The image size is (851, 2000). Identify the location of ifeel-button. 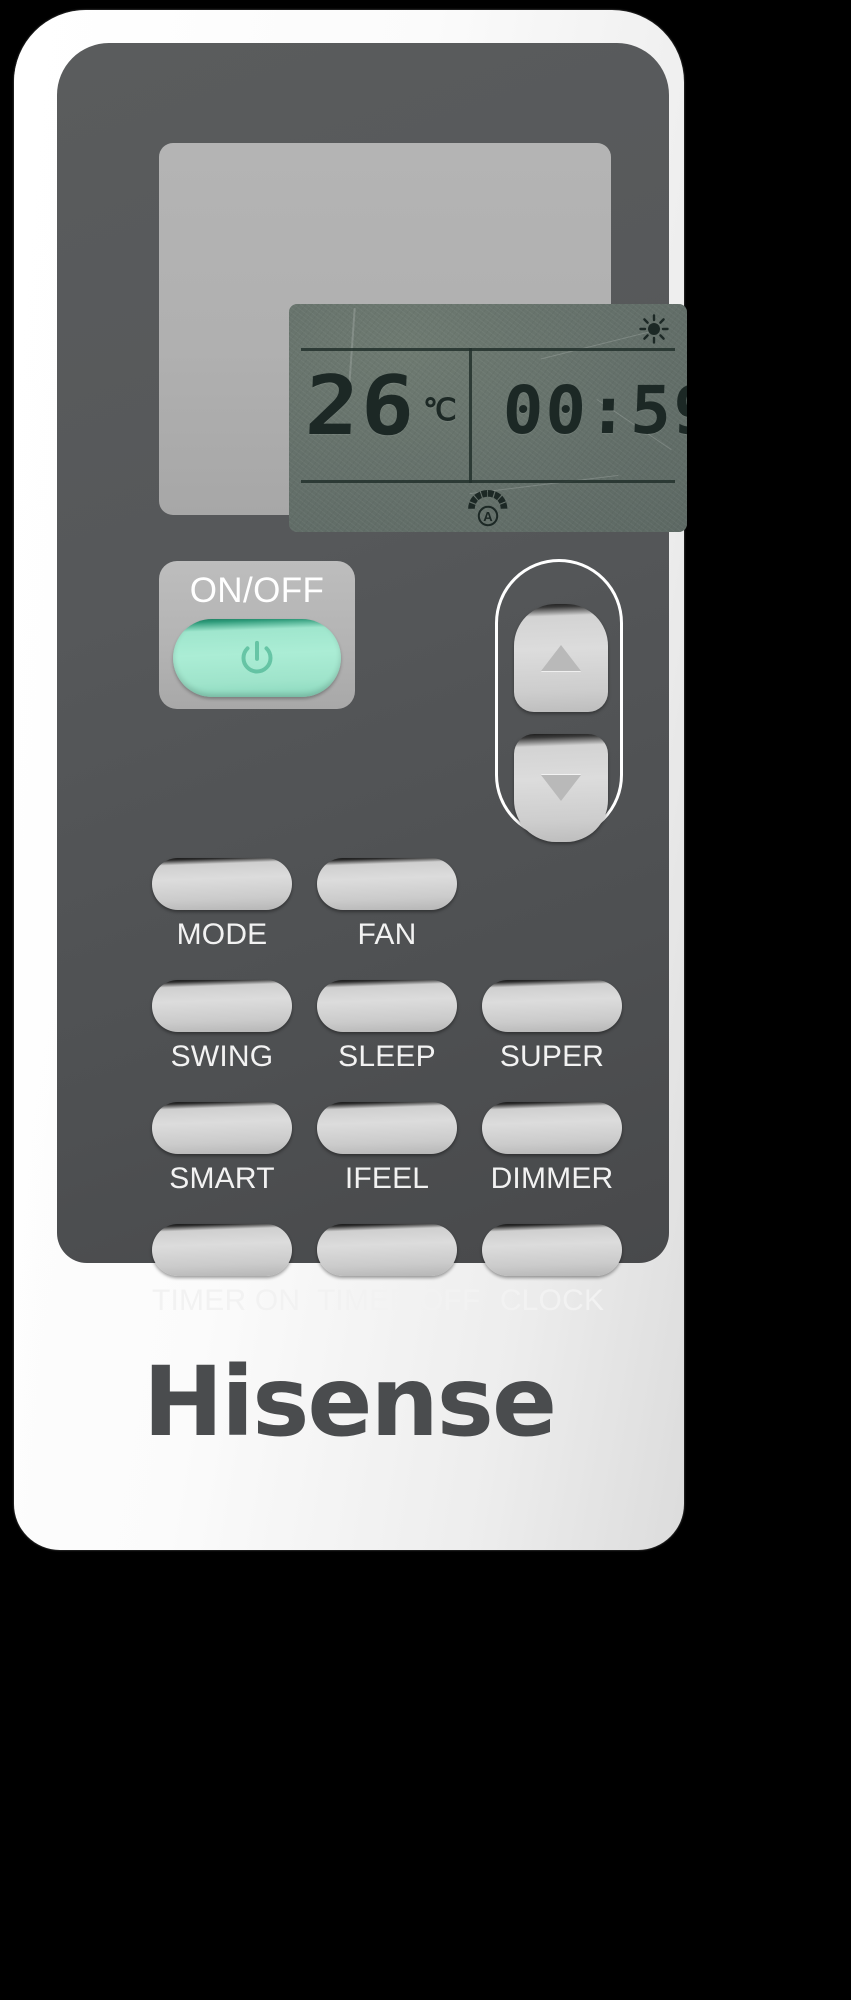
(387, 1128).